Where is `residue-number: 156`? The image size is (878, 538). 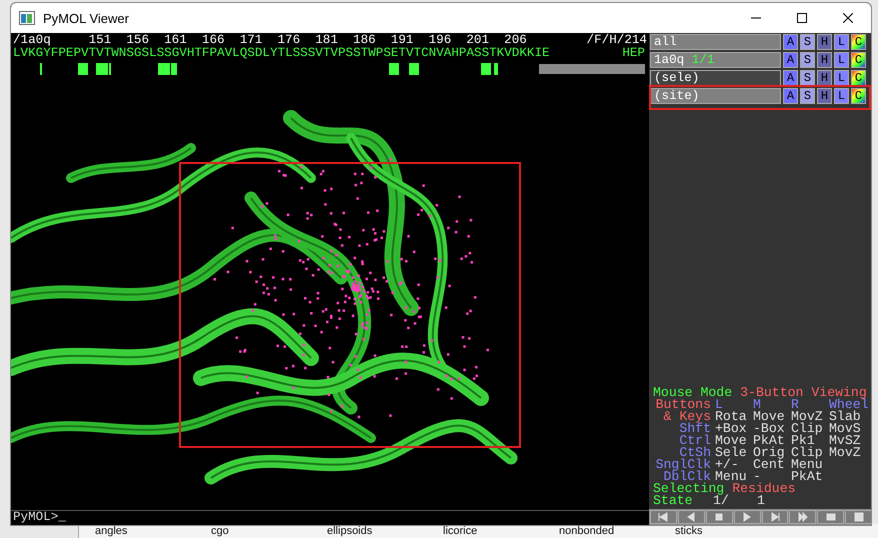 residue-number: 156 is located at coordinates (138, 40).